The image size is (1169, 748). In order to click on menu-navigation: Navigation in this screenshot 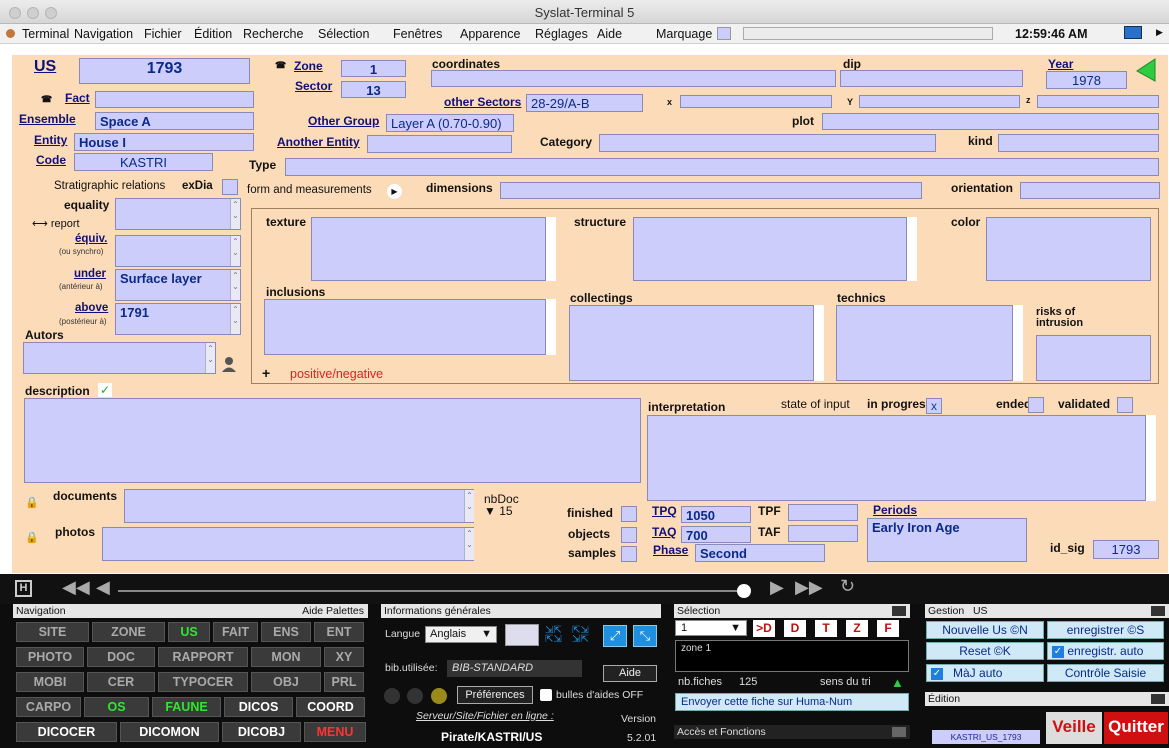, I will do `click(103, 34)`.